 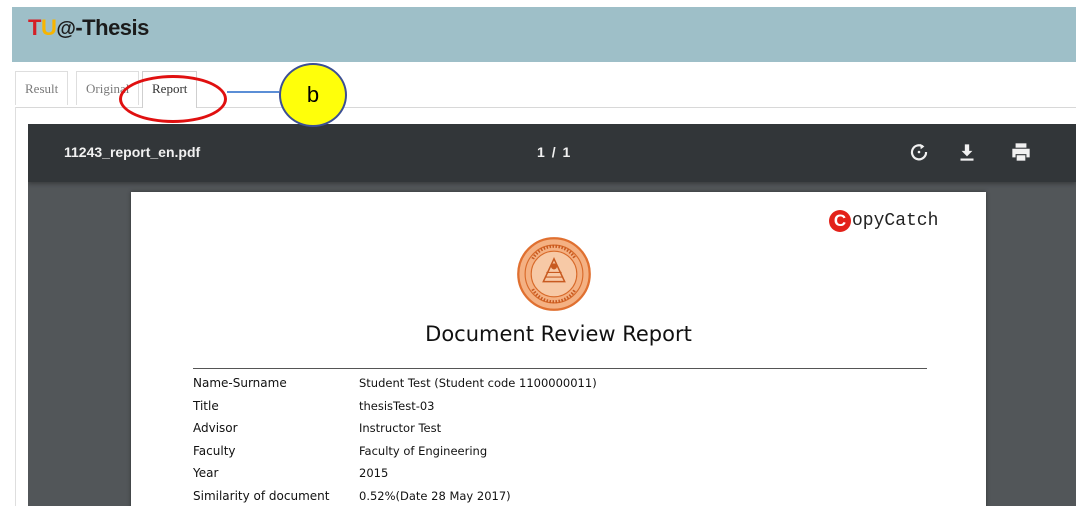 I want to click on info-label-year: Year, so click(x=206, y=473).